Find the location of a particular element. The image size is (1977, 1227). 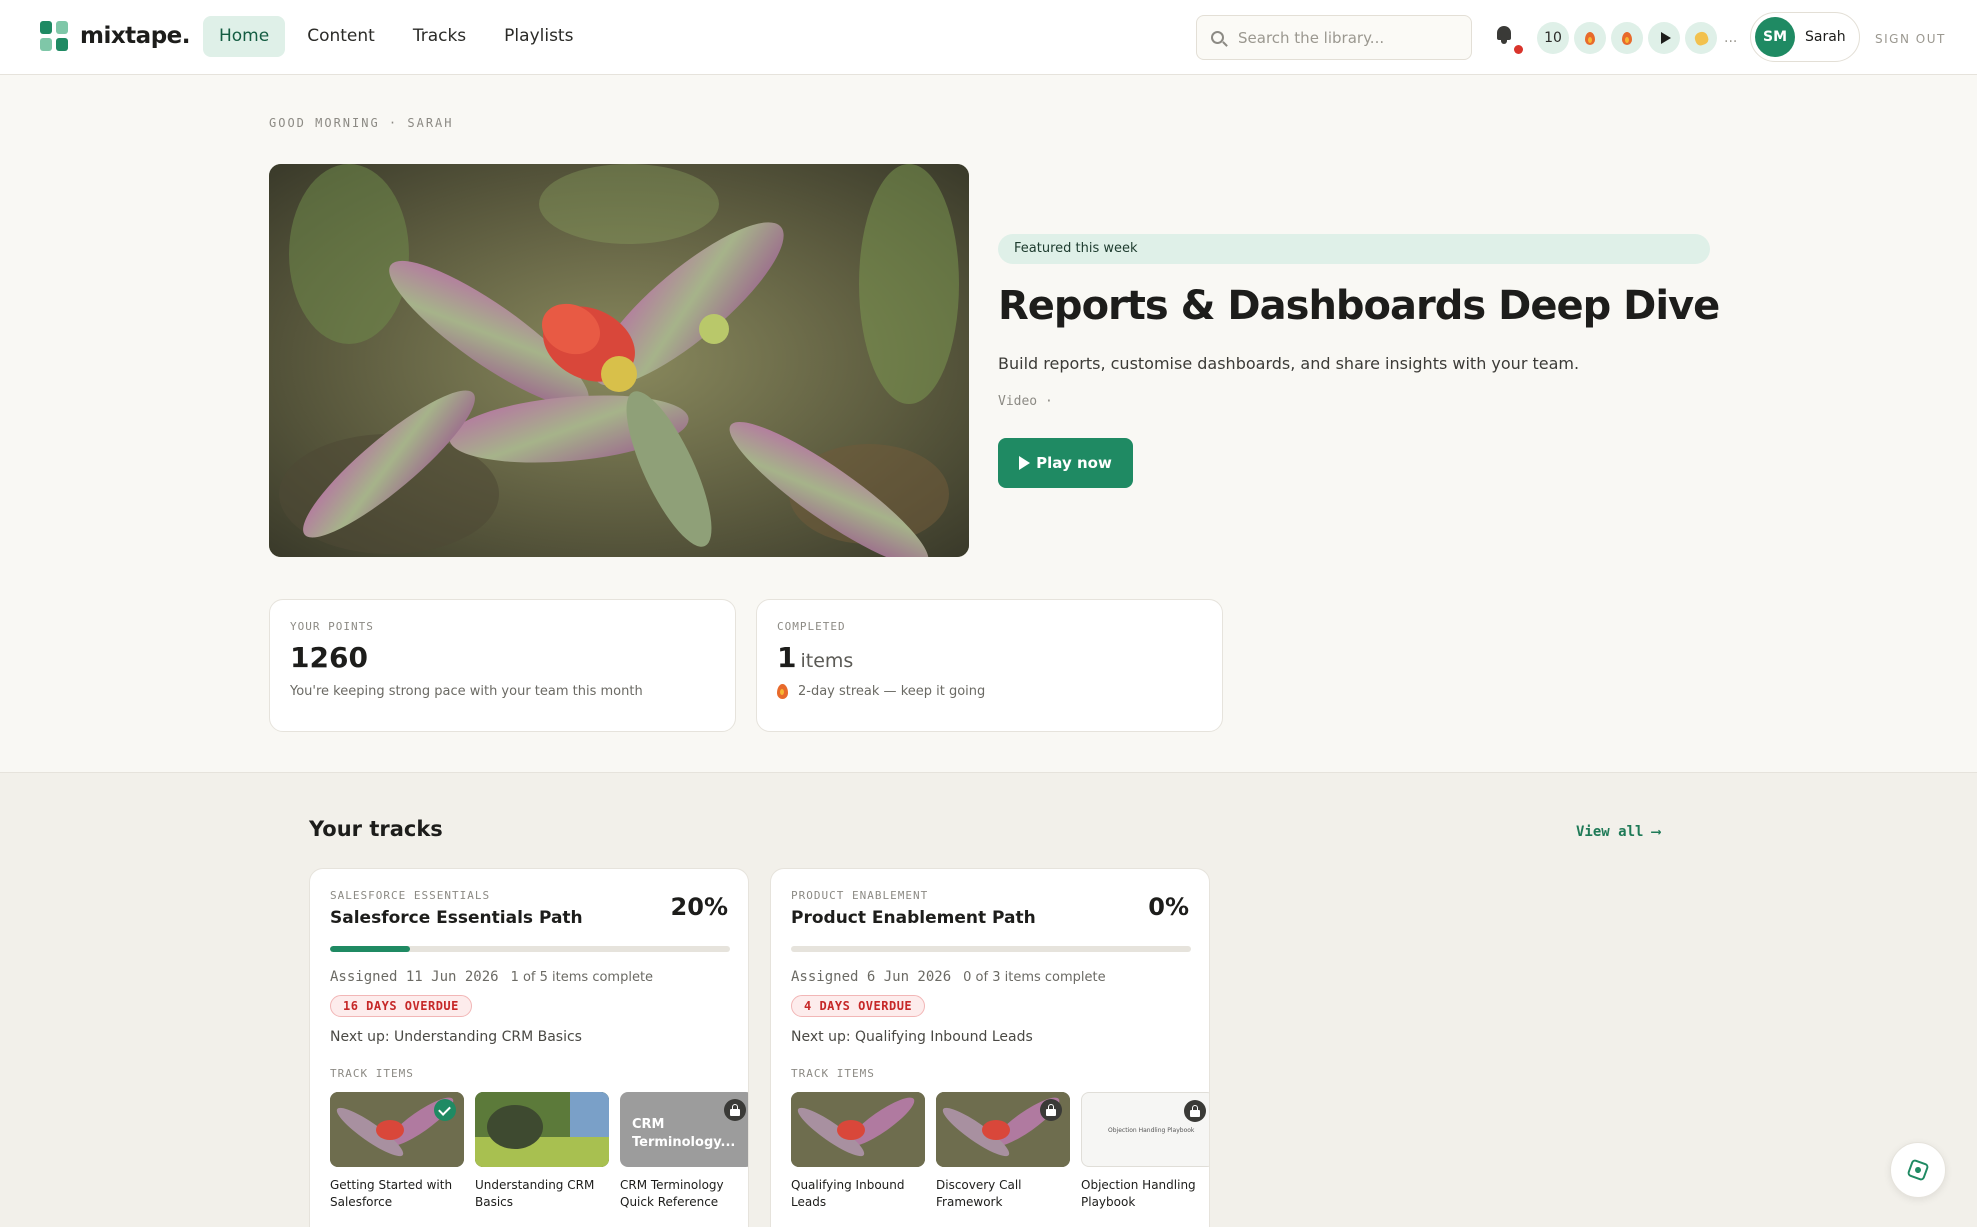

search-icon is located at coordinates (1217, 37).